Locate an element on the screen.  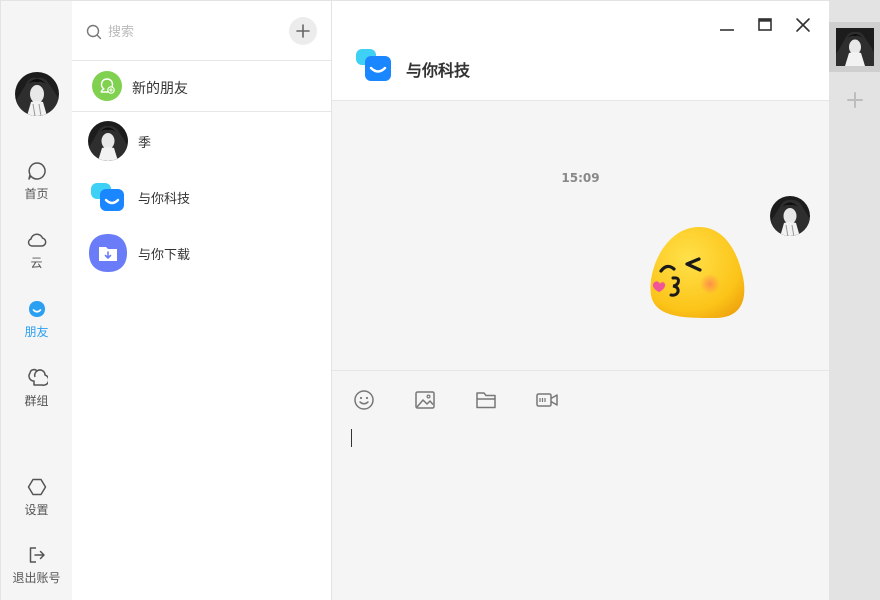
search-icon is located at coordinates (94, 32).